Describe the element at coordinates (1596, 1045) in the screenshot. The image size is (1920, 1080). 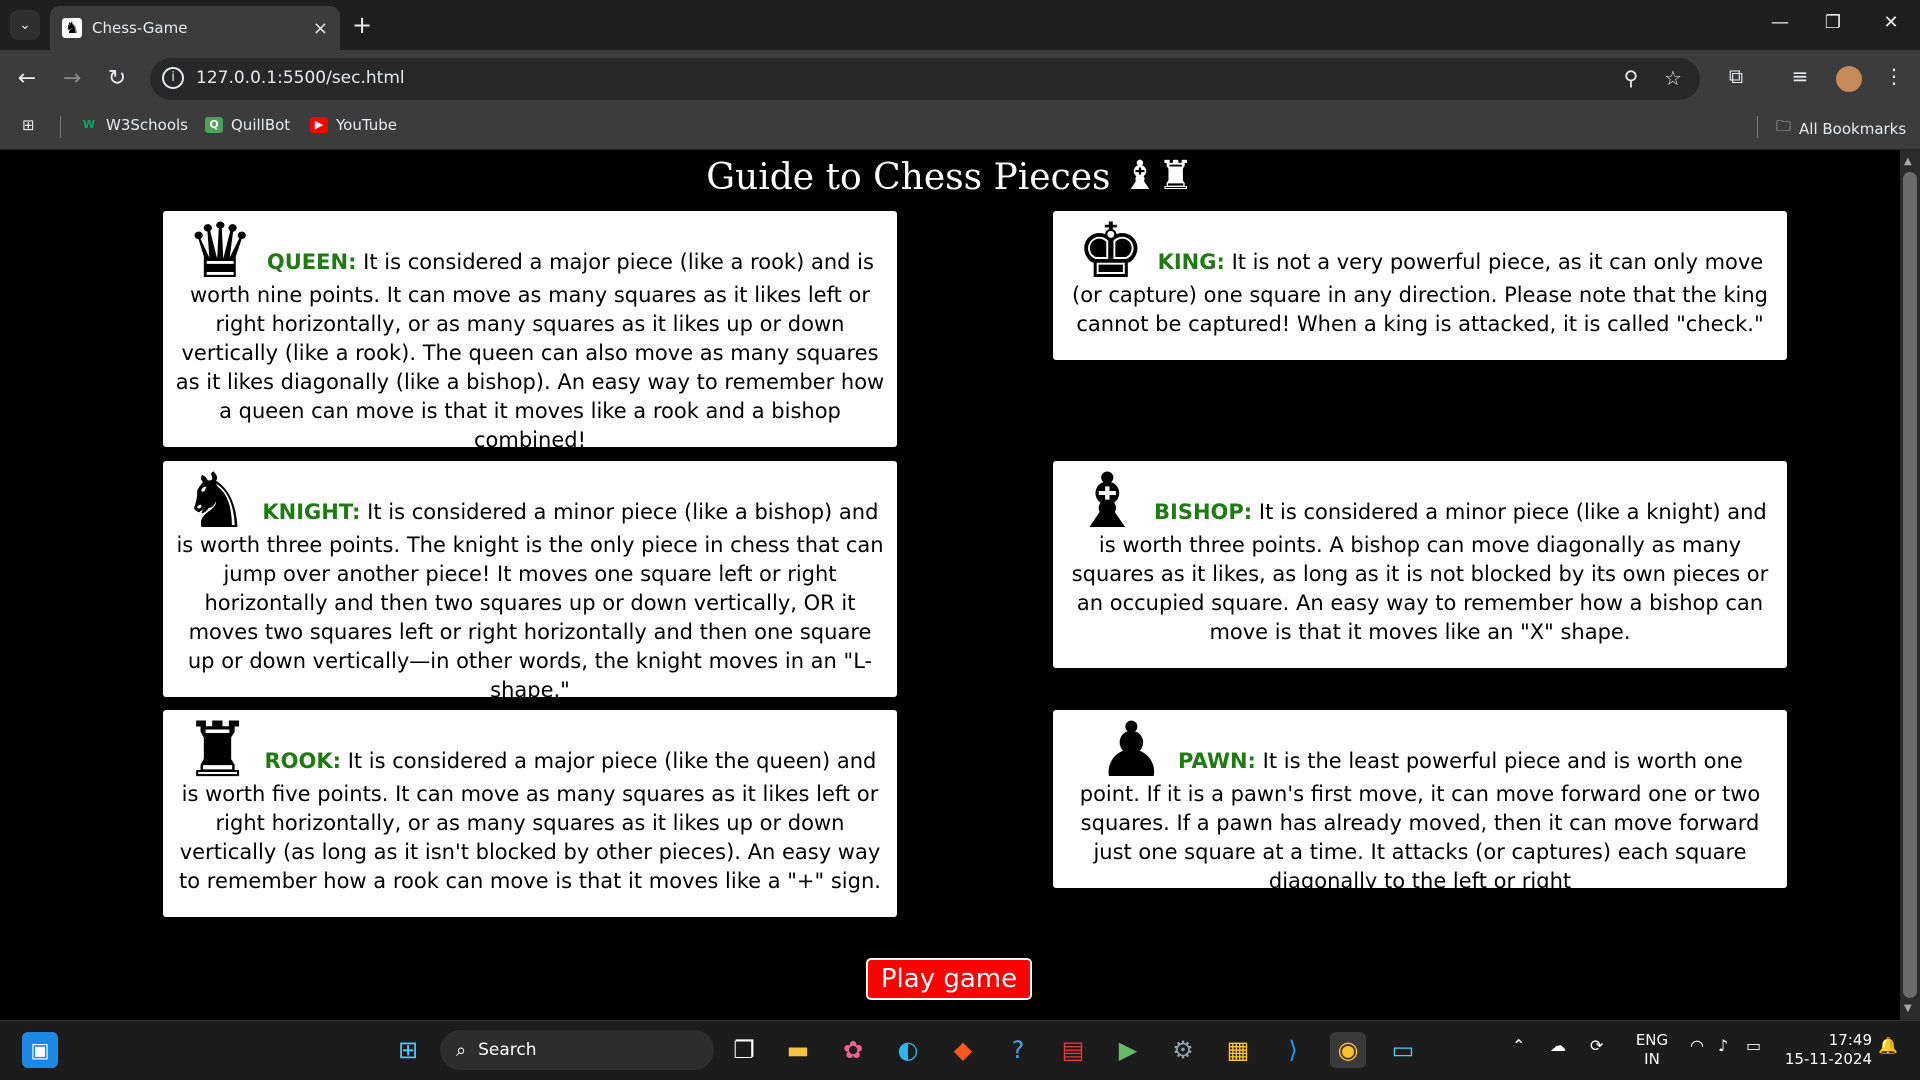
I see `sync-icon: ⟳` at that location.